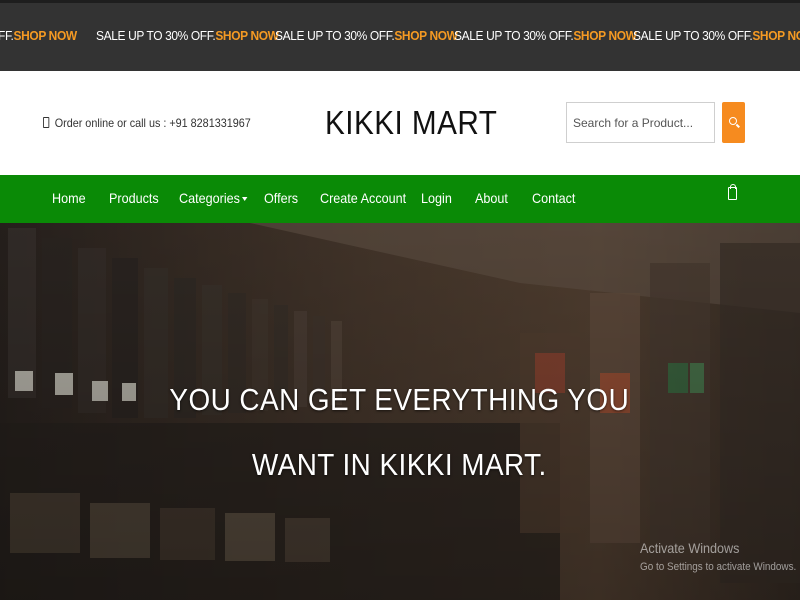 The height and width of the screenshot is (600, 800). Describe the element at coordinates (436, 198) in the screenshot. I see `nav-item-login: Login` at that location.